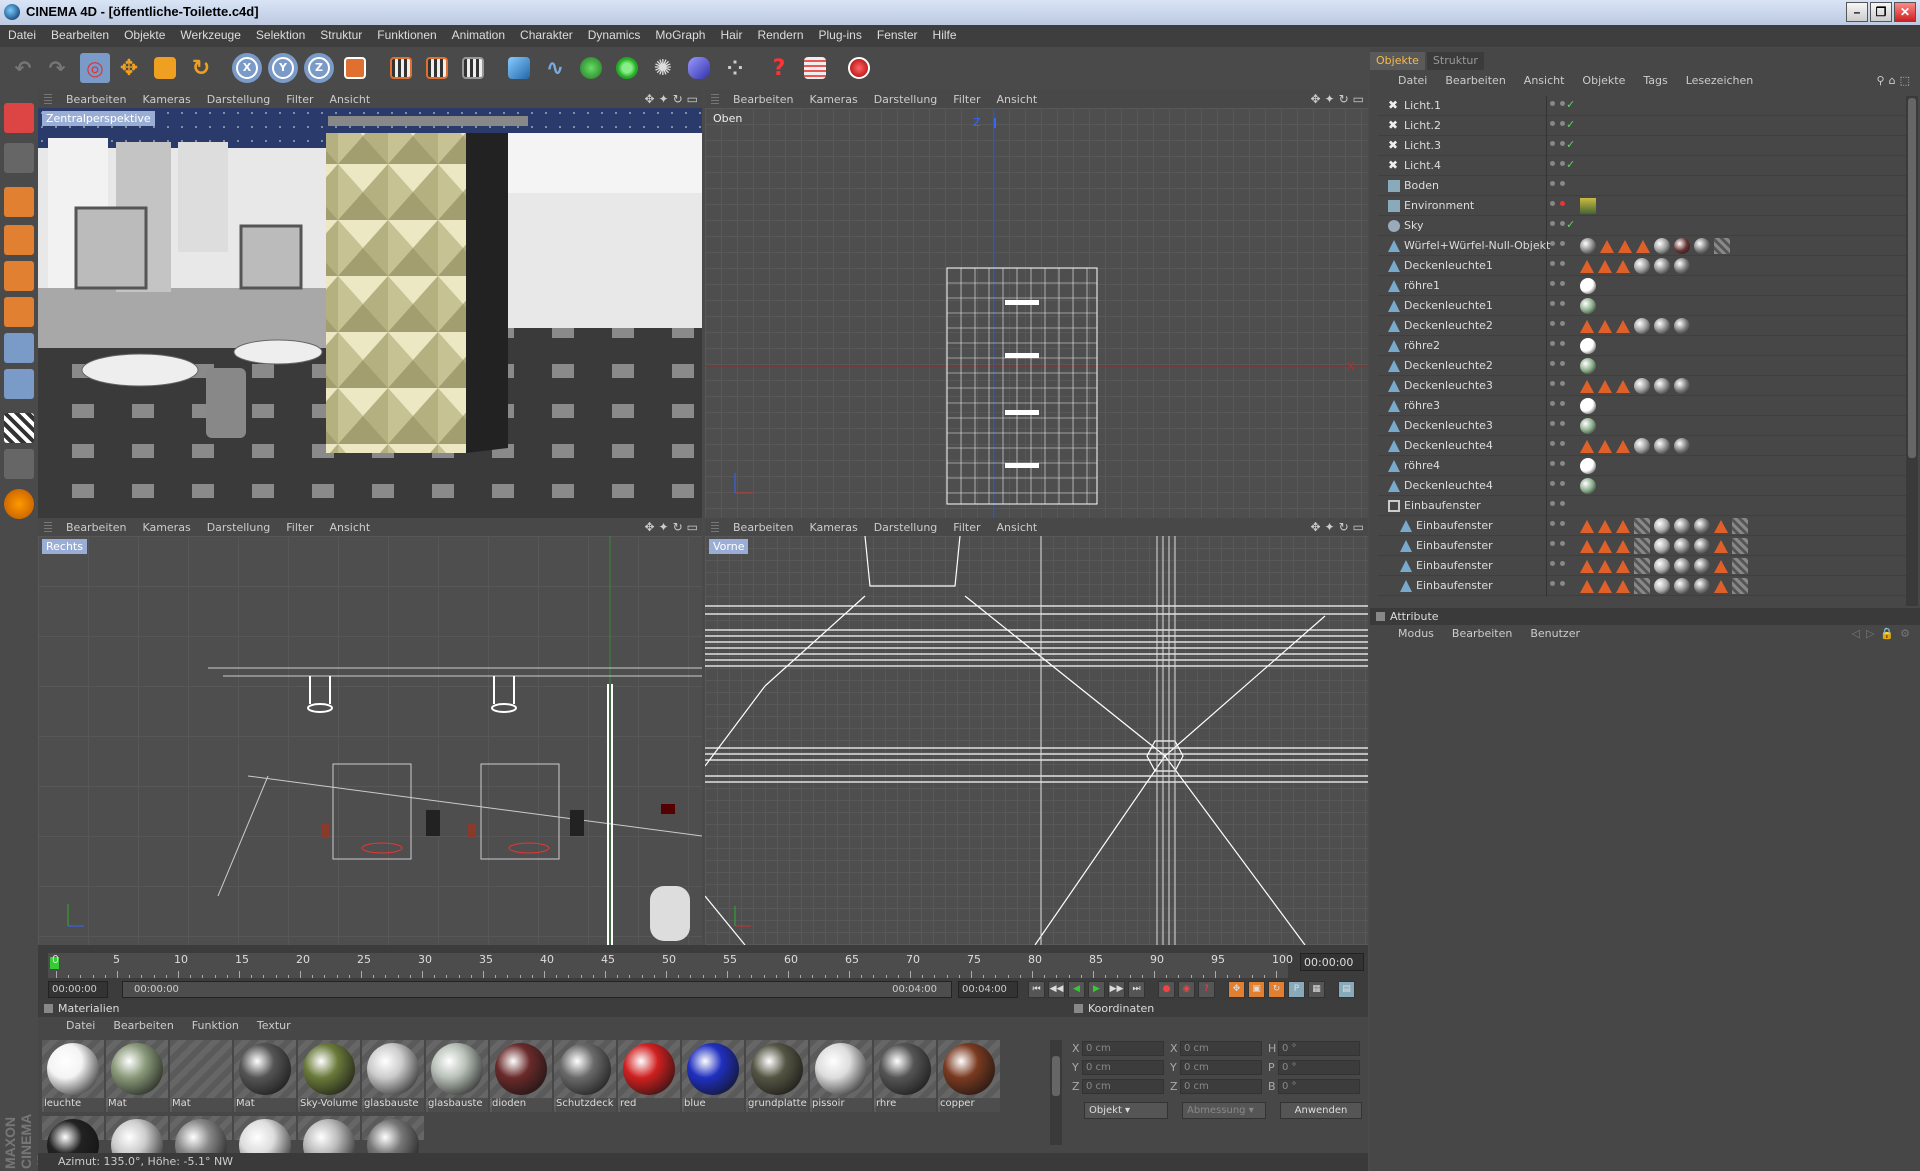 The image size is (1920, 1171). Describe the element at coordinates (1643, 426) in the screenshot. I see `object-row: Deckenleuchte3` at that location.